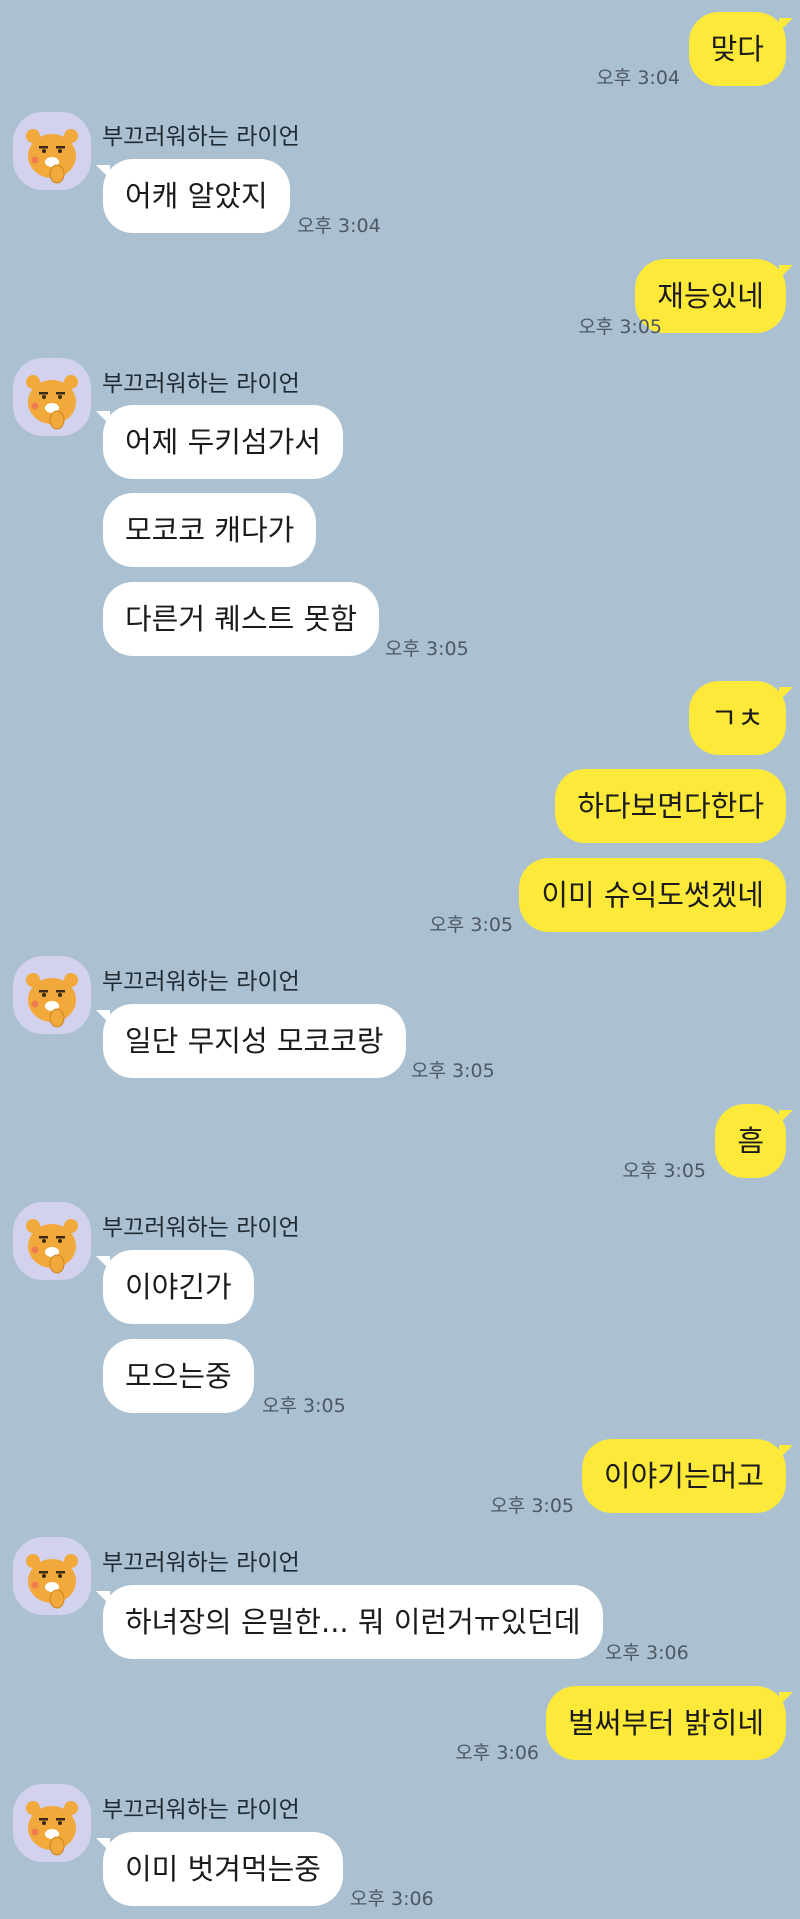 Image resolution: width=800 pixels, height=1919 pixels. Describe the element at coordinates (241, 619) in the screenshot. I see `other-message-bubble: 다른거 퀘스트 못함` at that location.